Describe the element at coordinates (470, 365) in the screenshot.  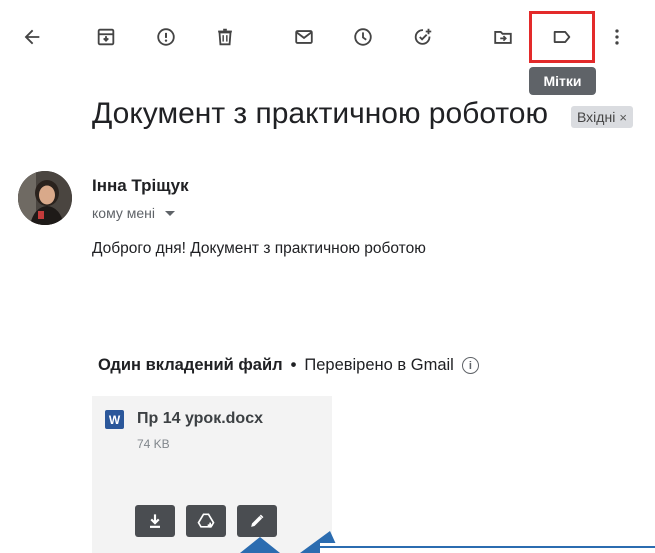
I see `info-icon: i` at that location.